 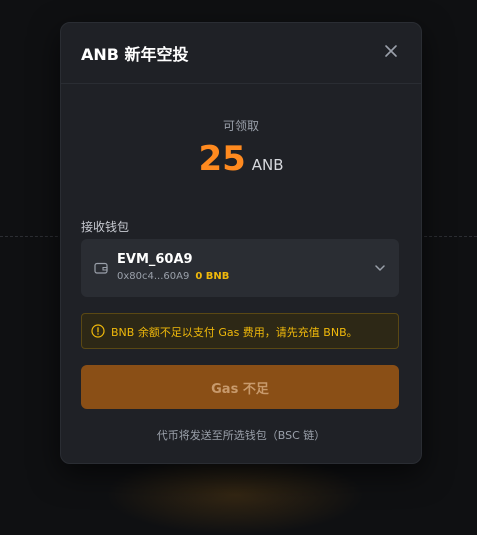 I want to click on claim-amount-value: 25, so click(x=222, y=159).